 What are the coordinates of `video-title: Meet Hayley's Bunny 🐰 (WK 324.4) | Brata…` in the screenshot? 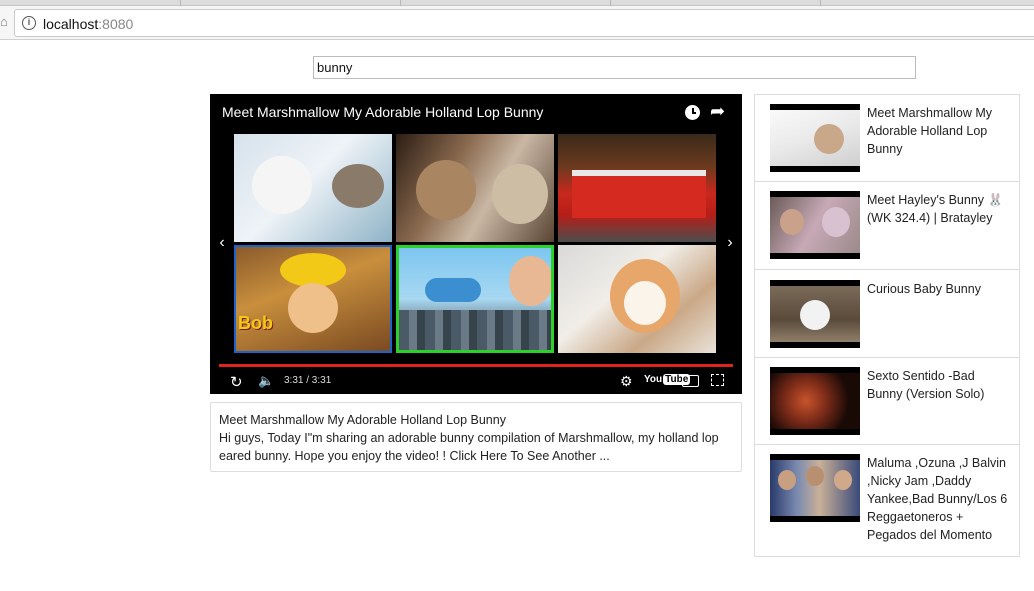 It's located at (939, 209).